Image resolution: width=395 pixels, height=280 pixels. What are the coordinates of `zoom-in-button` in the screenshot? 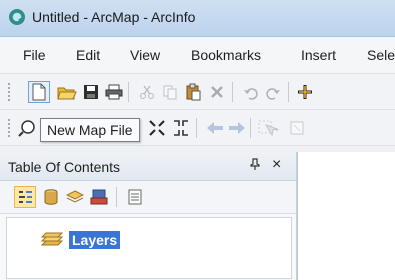 It's located at (27, 128).